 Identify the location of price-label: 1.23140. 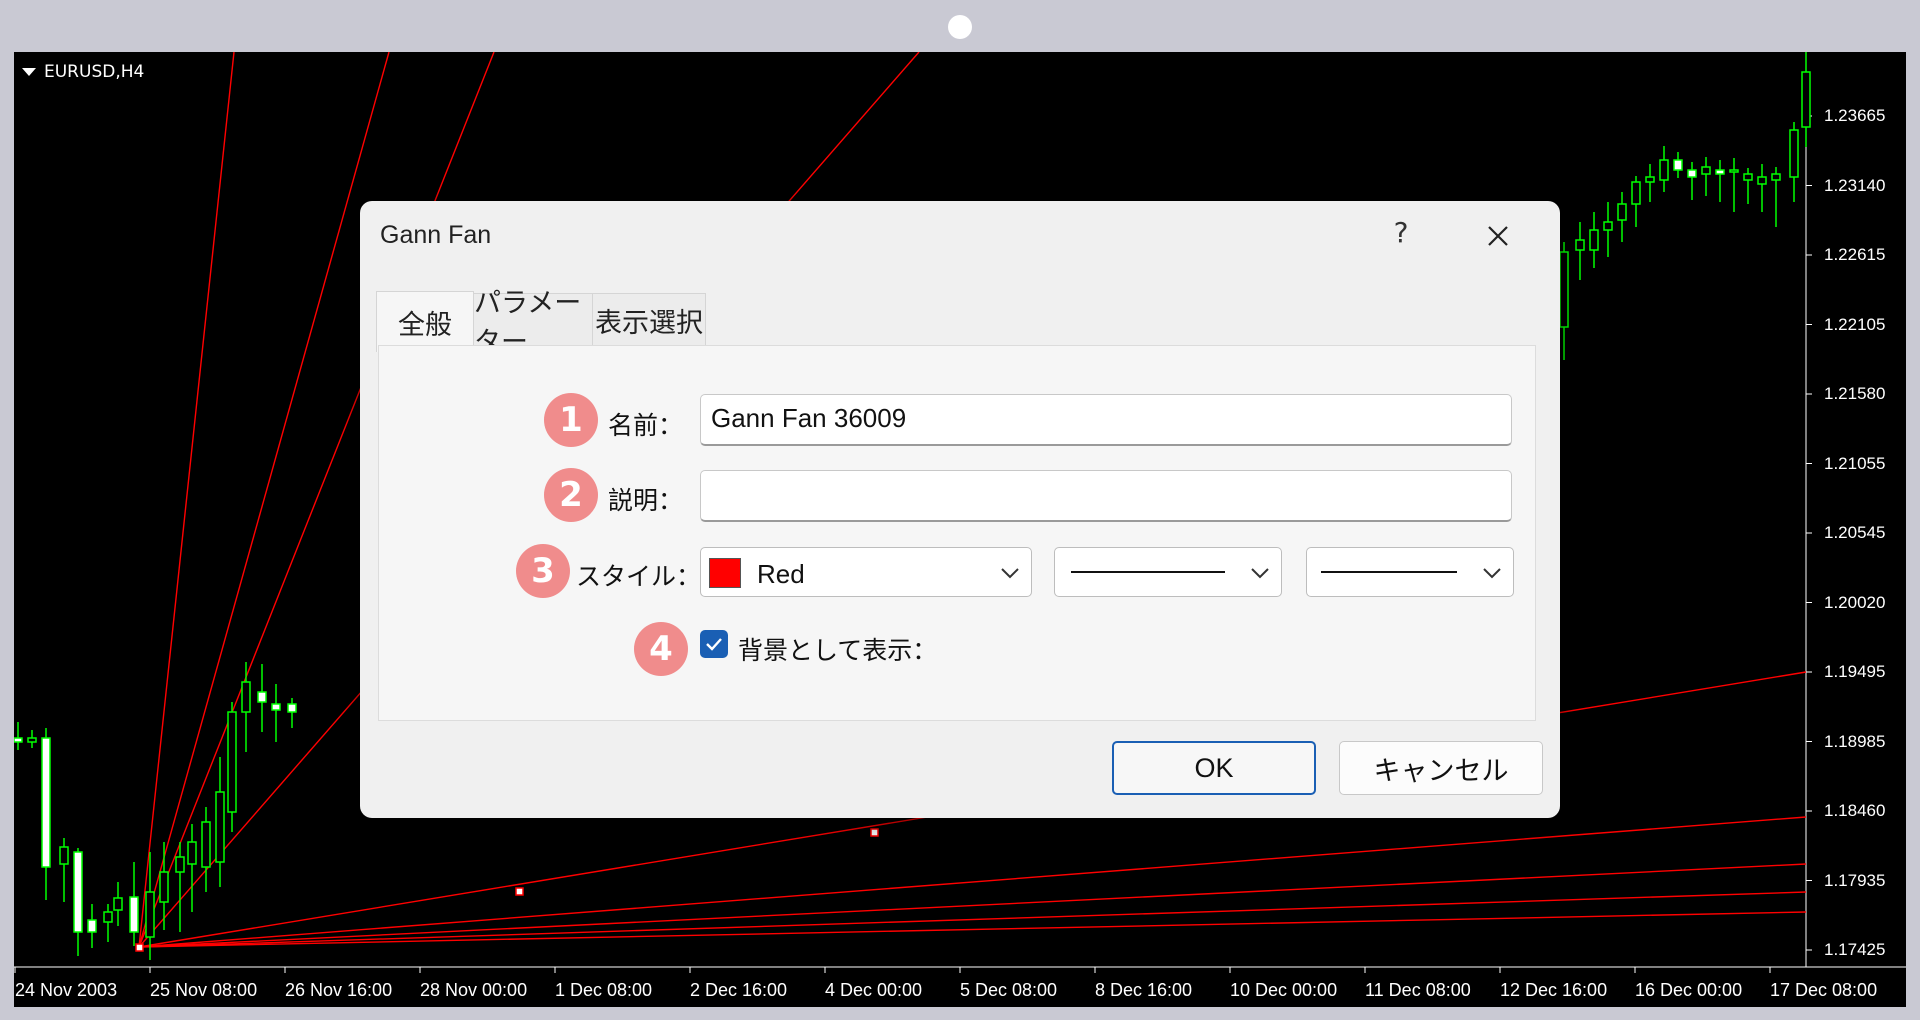
(1855, 185).